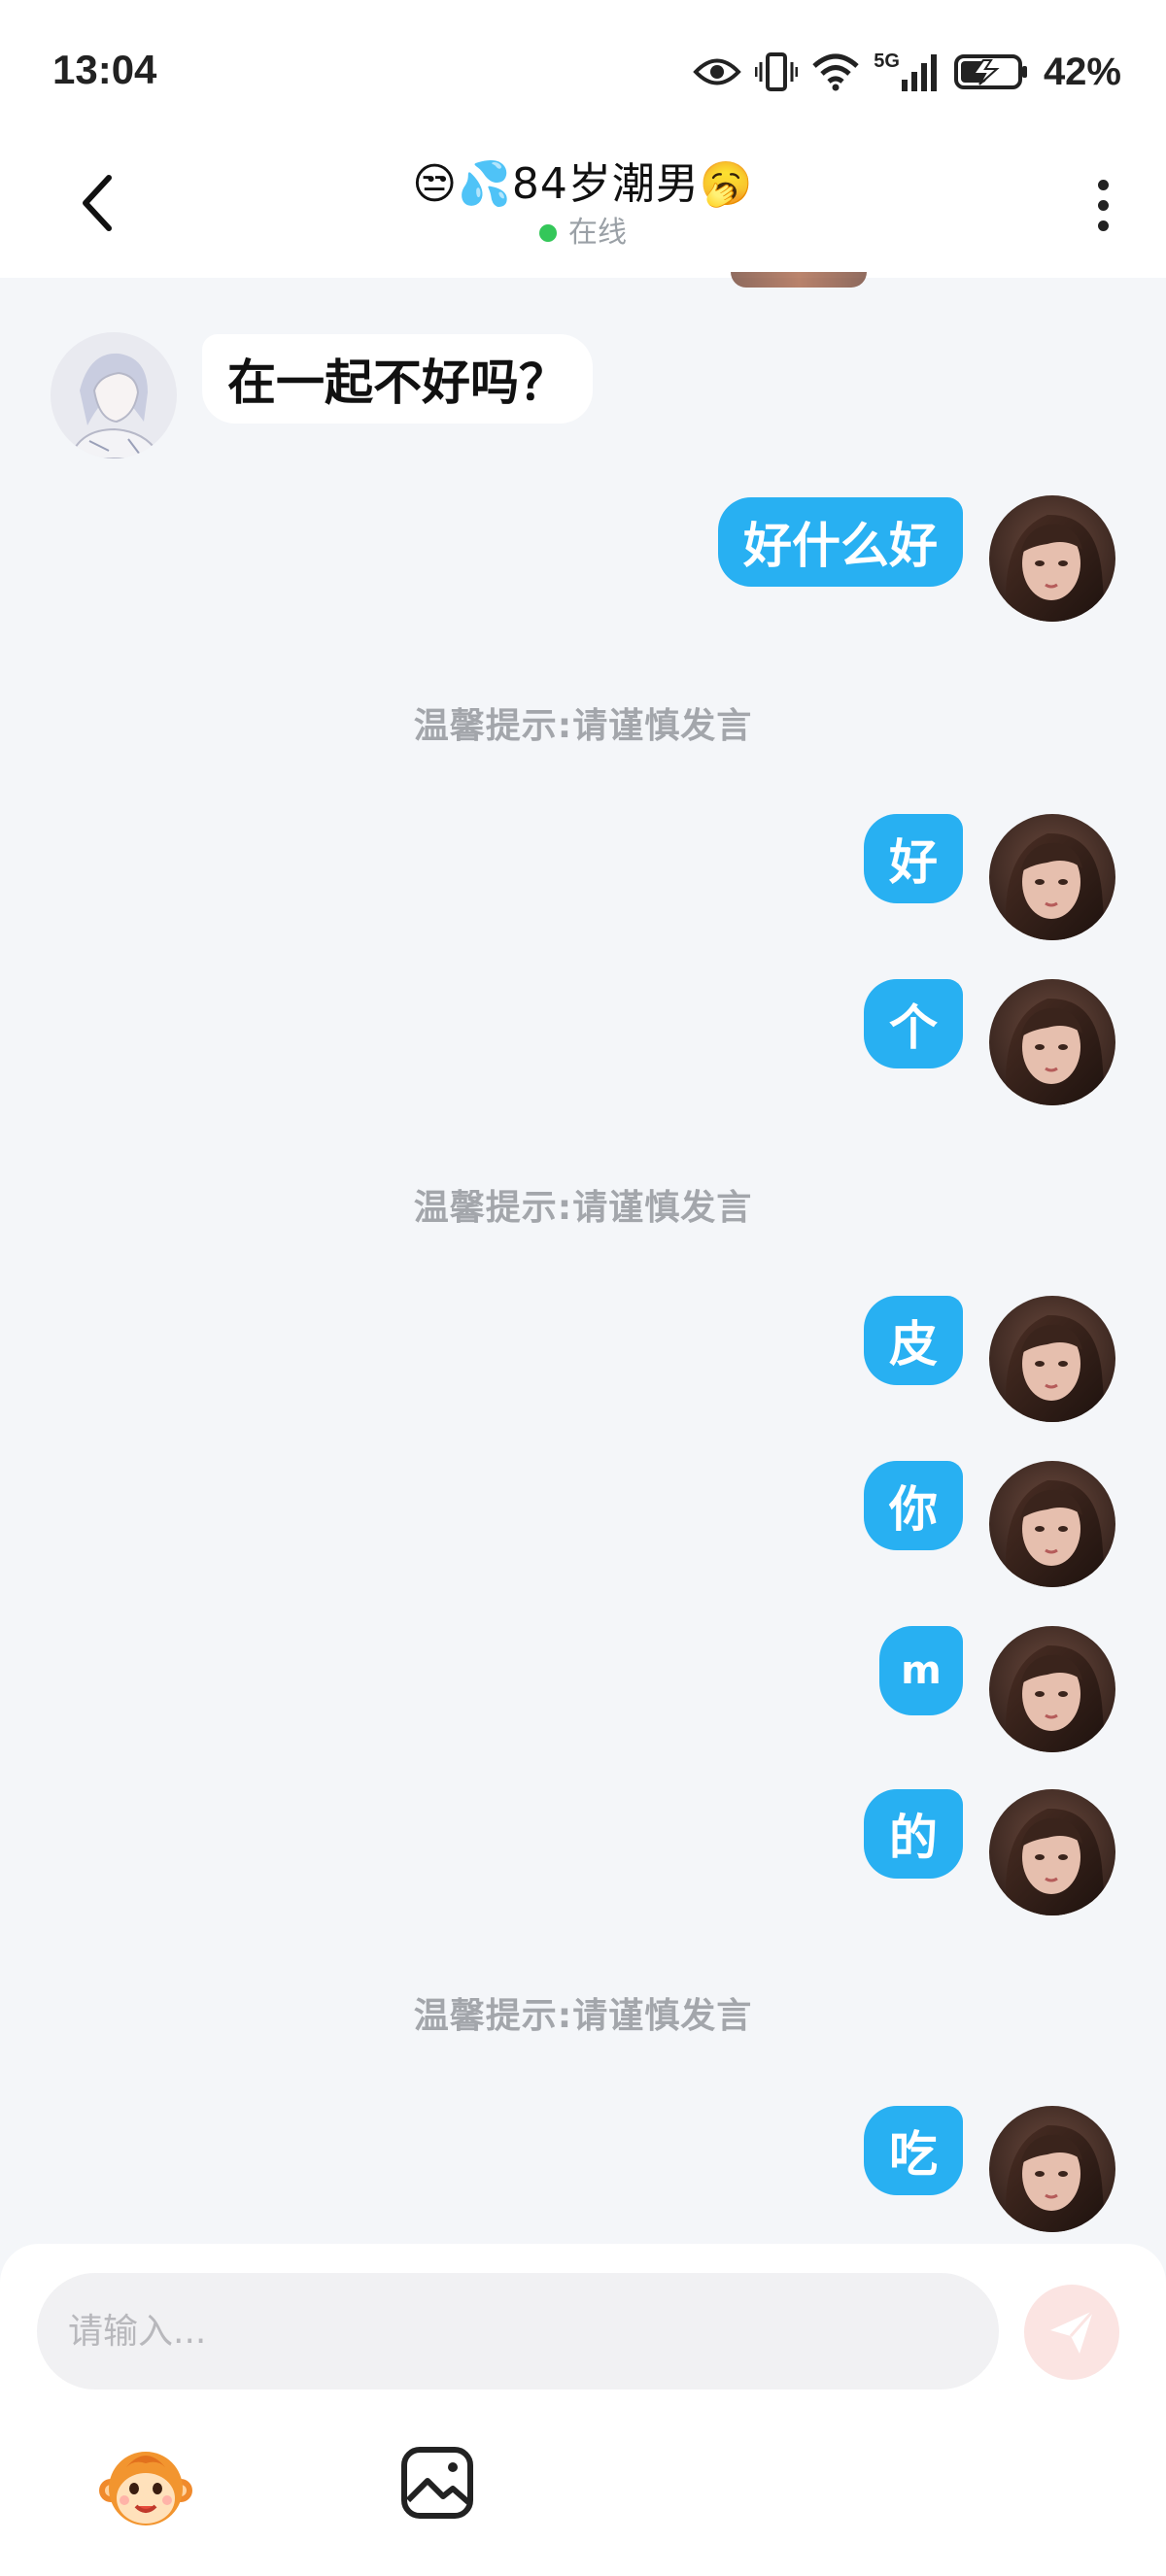  Describe the element at coordinates (597, 233) in the screenshot. I see `online-status-label: 在线` at that location.